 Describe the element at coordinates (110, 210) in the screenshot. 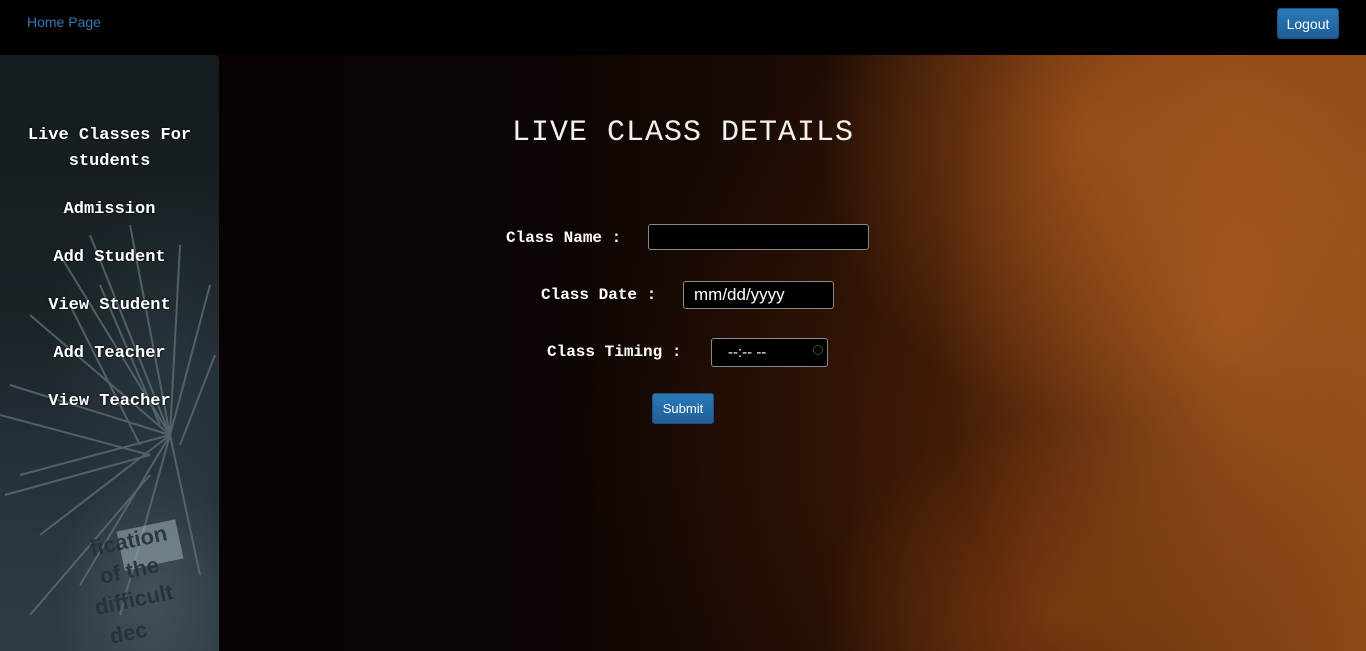

I see `sidebar-item-admission: Admission` at that location.